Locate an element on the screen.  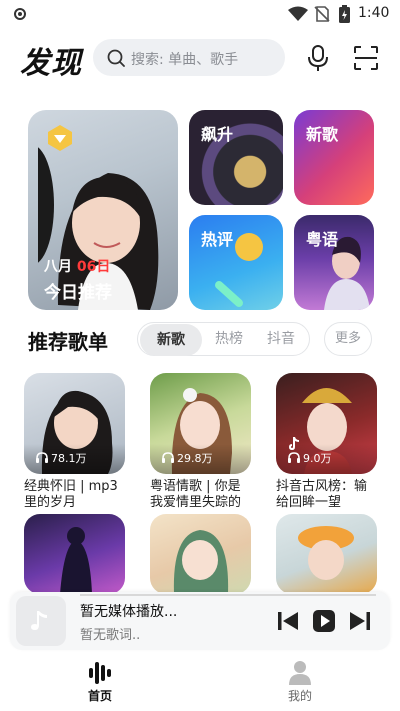
playlist-cover: 9.0万 is located at coordinates (326, 423).